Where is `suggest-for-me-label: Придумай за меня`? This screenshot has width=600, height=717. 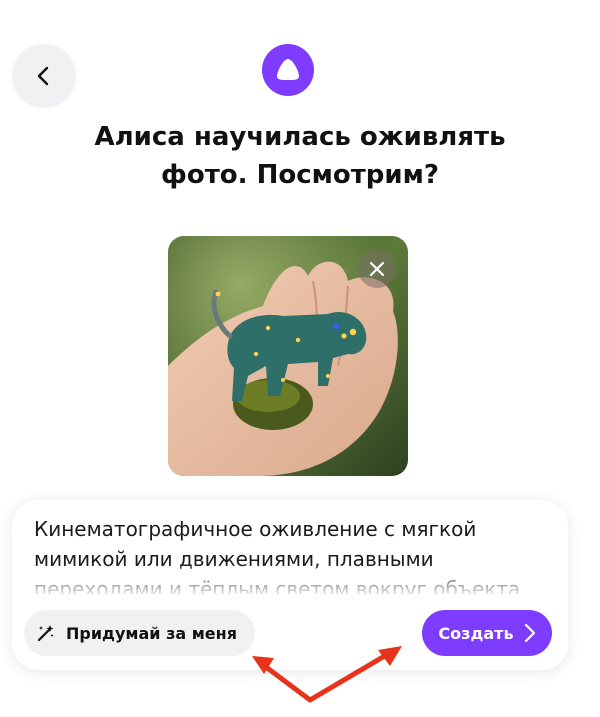 suggest-for-me-label: Придумай за меня is located at coordinates (151, 633).